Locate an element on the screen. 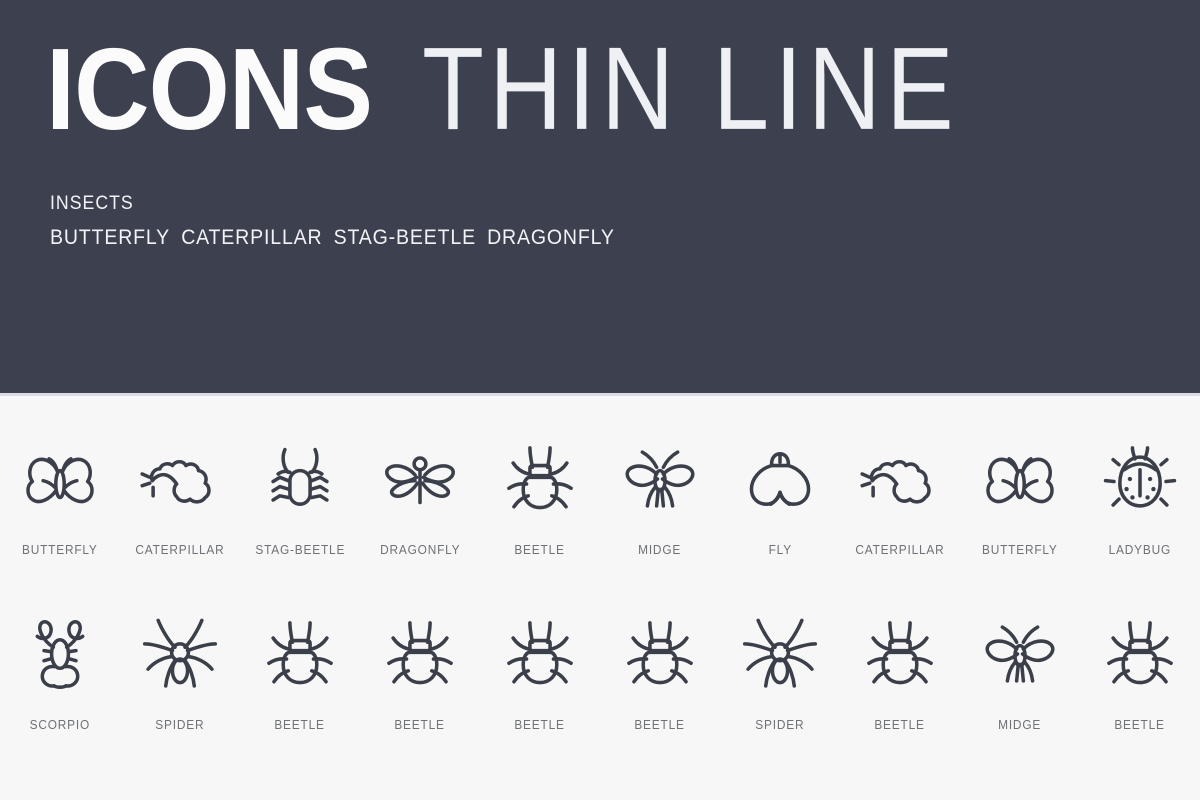 This screenshot has width=1200, height=800. dragonfly-icon is located at coordinates (420, 479).